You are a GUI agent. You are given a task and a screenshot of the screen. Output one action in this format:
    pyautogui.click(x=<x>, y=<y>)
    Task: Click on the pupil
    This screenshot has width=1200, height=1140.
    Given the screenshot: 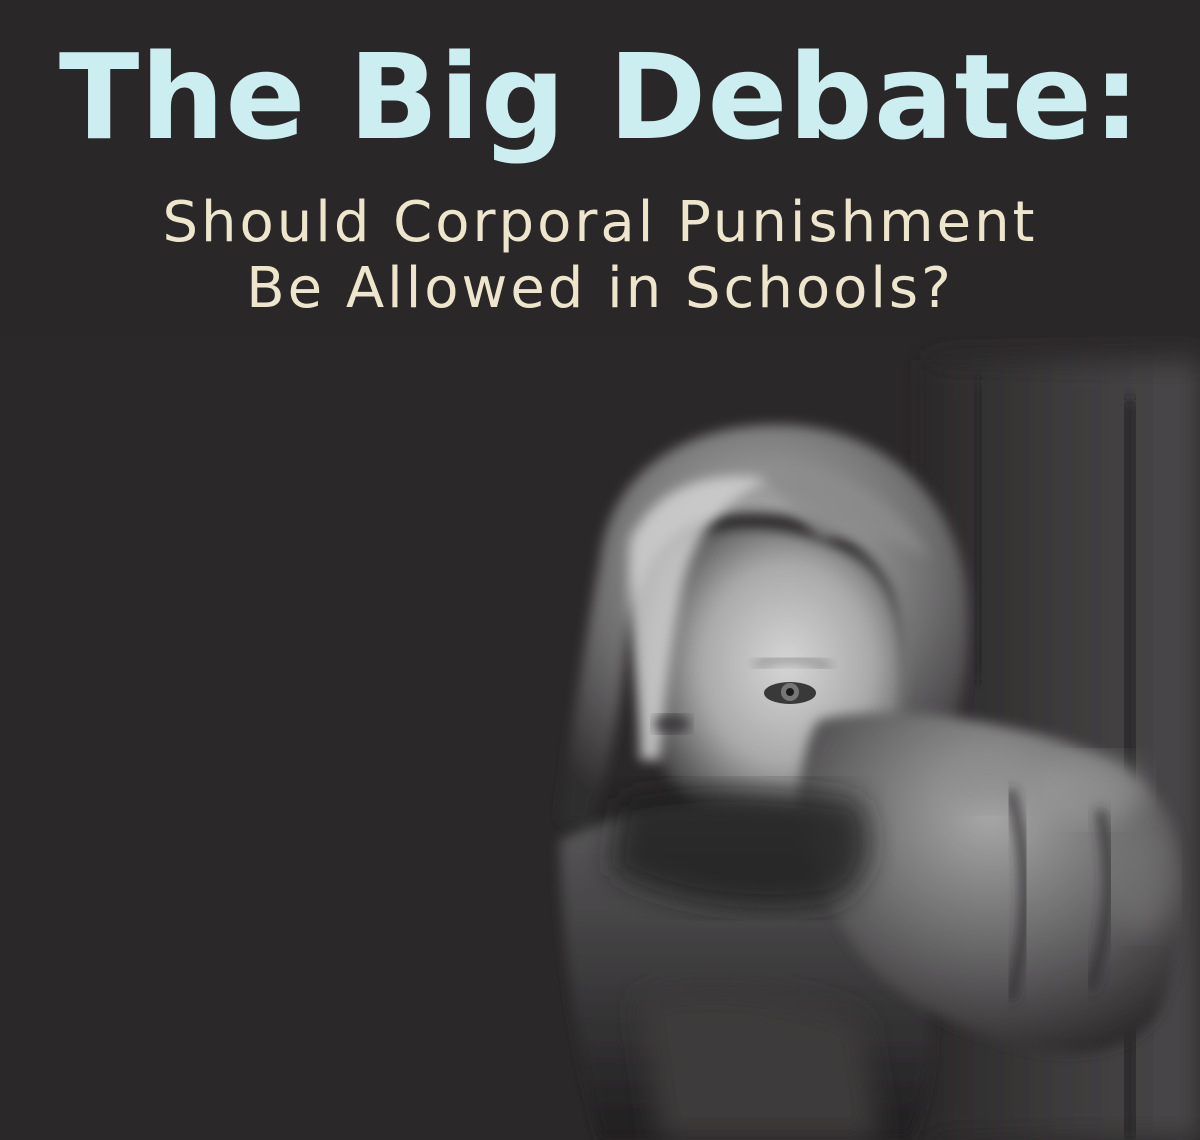 What is the action you would take?
    pyautogui.click(x=790, y=692)
    